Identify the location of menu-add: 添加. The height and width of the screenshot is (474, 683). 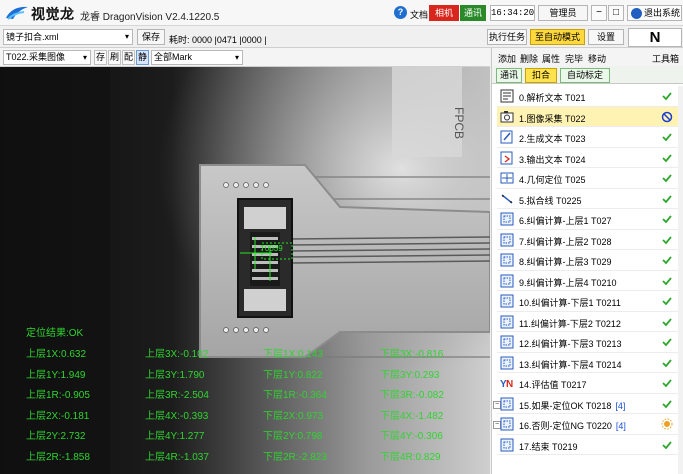
(507, 58).